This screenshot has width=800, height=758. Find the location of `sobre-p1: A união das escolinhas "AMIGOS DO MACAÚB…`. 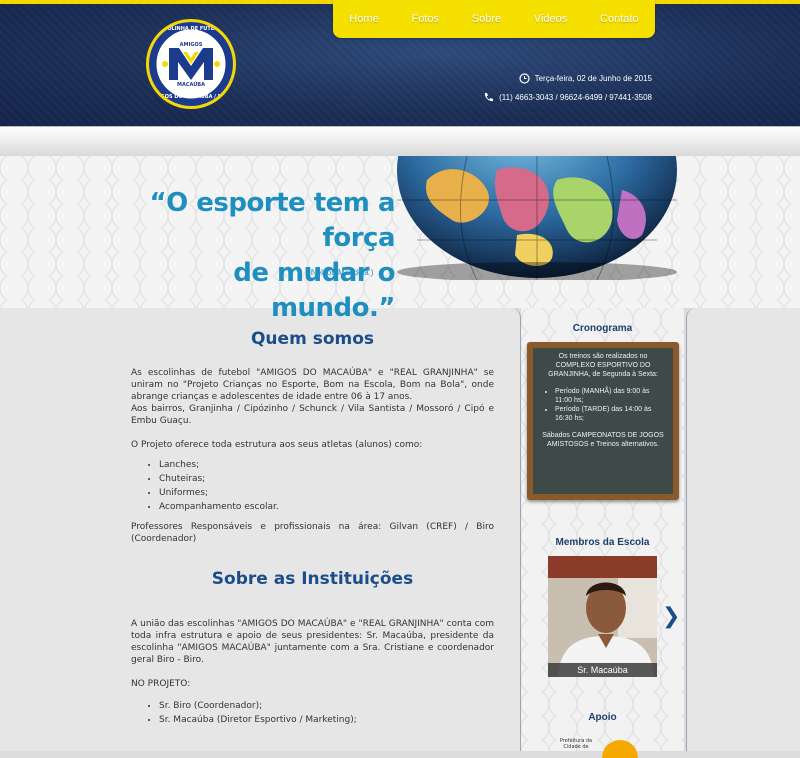

sobre-p1: A união das escolinhas "AMIGOS DO MACAÚB… is located at coordinates (312, 642).